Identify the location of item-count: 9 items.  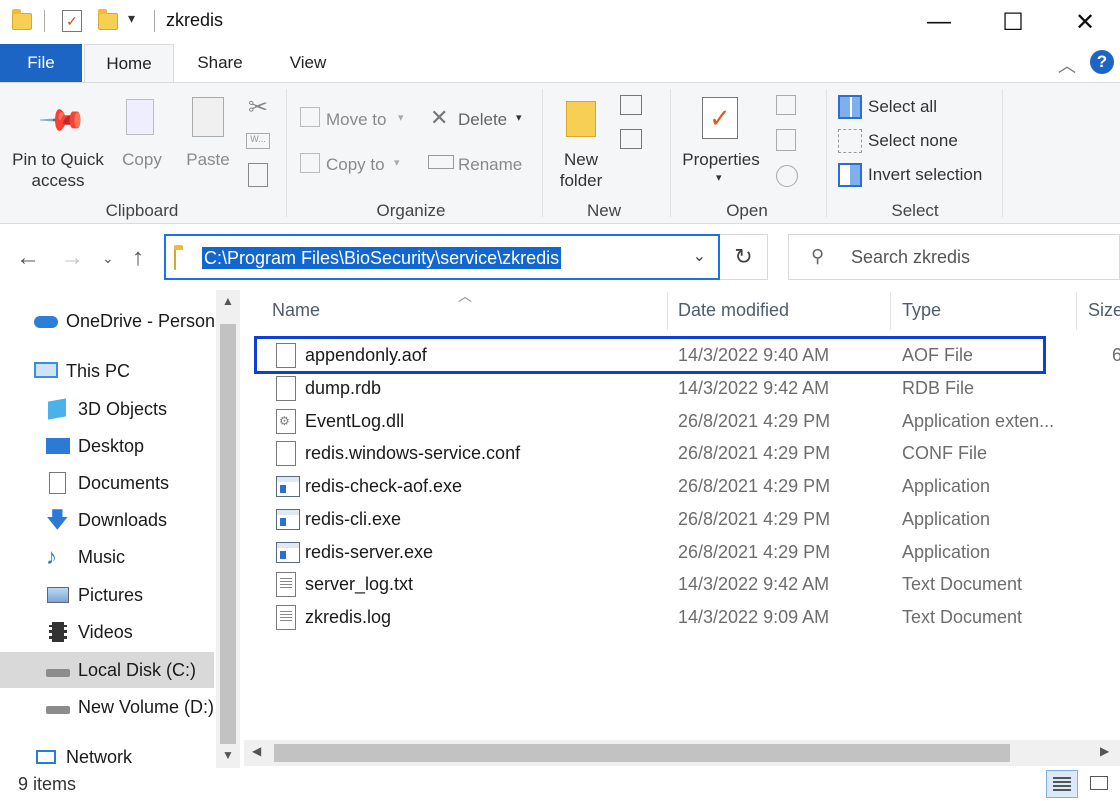
(47, 784).